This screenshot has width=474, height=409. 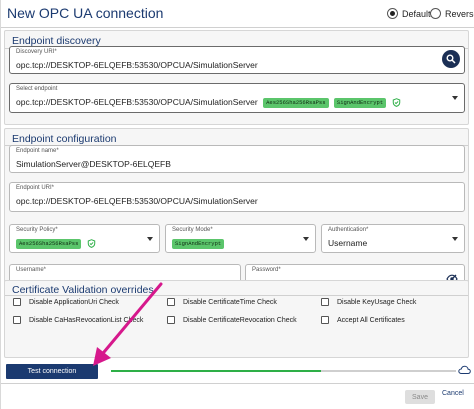 I want to click on test-connection-button: Test connection, so click(x=52, y=371).